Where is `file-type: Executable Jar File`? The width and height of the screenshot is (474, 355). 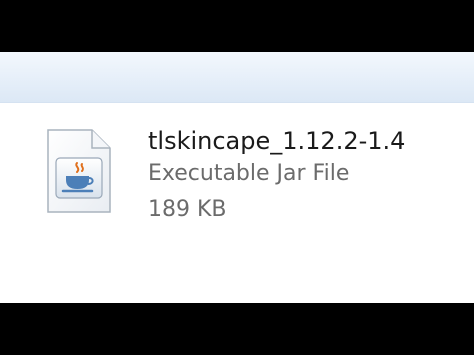 file-type: Executable Jar File is located at coordinates (249, 173).